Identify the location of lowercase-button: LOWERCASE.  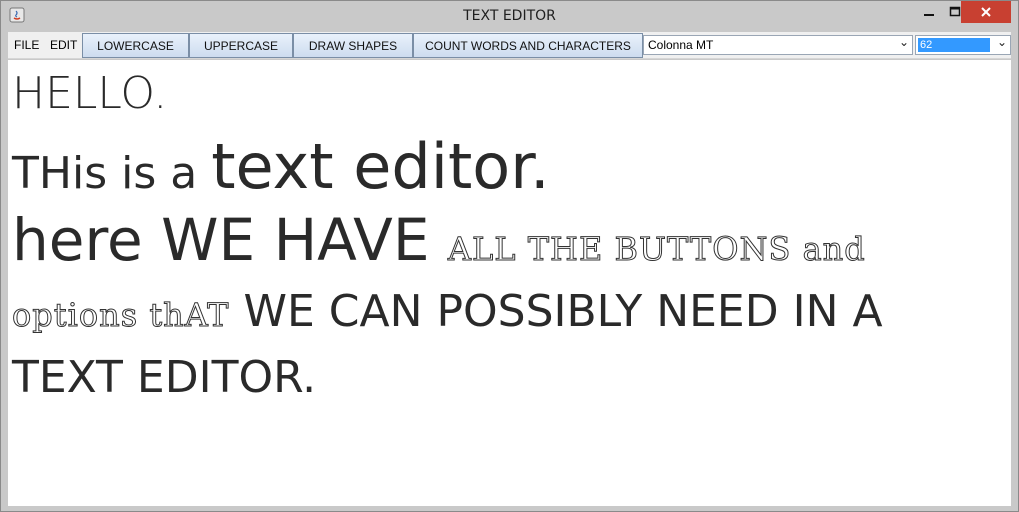
(135, 45).